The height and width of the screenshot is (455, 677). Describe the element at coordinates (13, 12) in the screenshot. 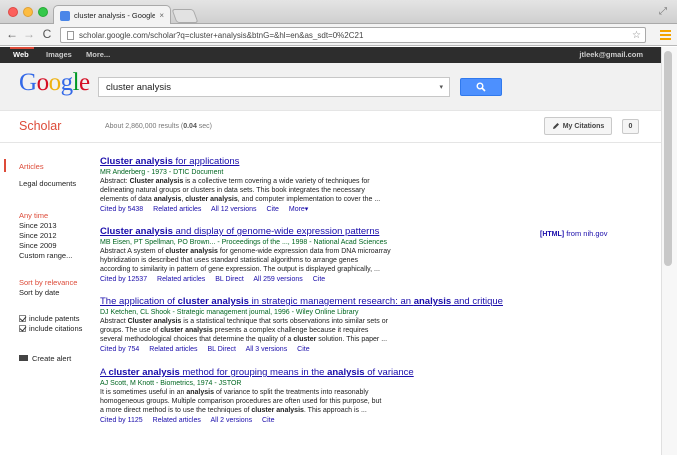

I see `window-close-button` at that location.